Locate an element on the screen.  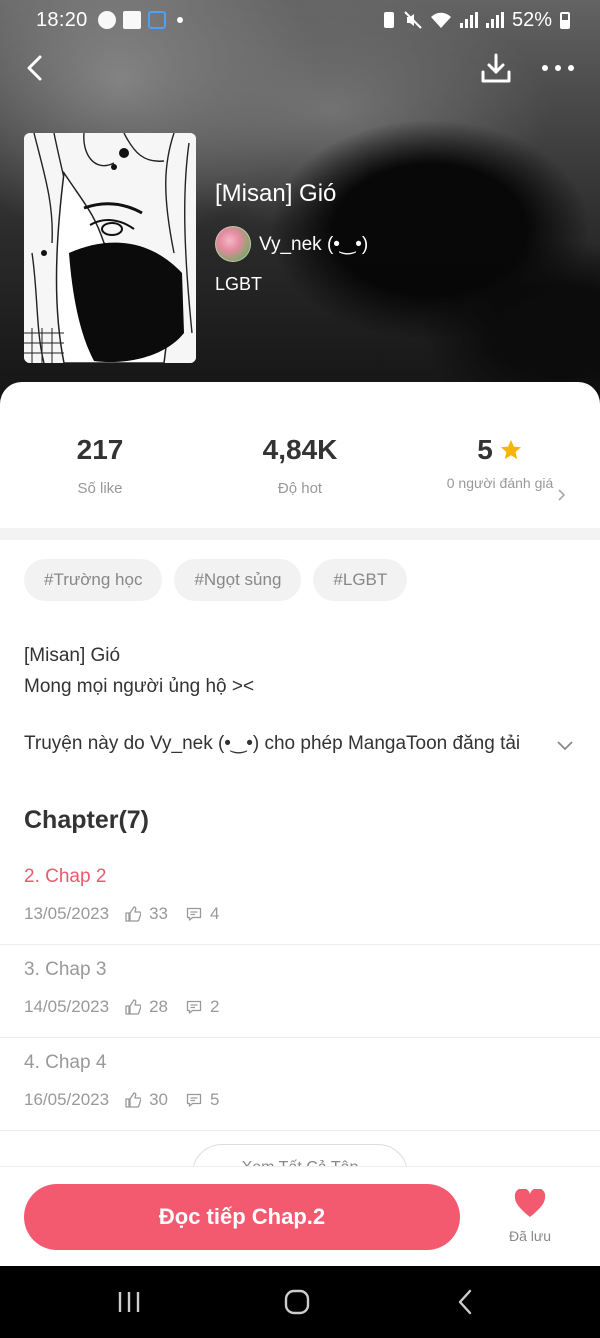
mute-icon is located at coordinates (413, 20).